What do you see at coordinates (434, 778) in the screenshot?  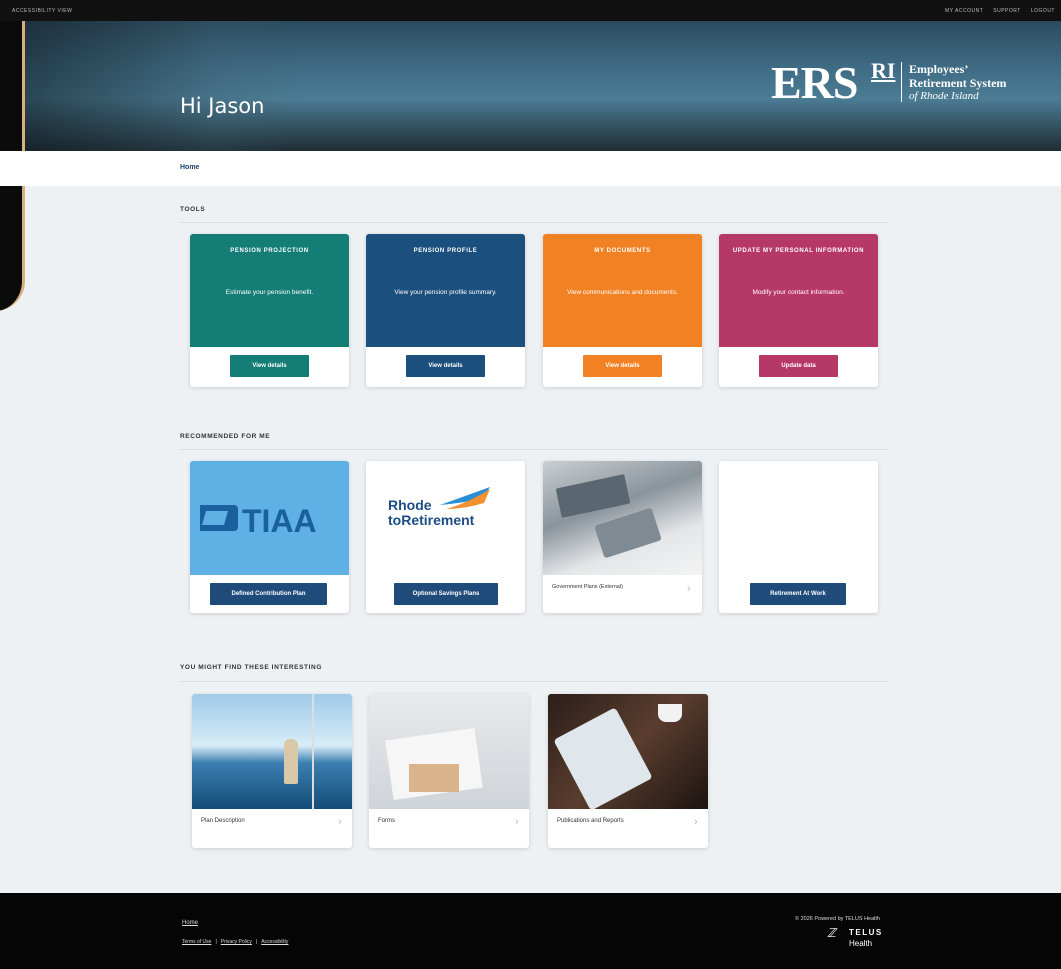 I see `notepad-icon` at bounding box center [434, 778].